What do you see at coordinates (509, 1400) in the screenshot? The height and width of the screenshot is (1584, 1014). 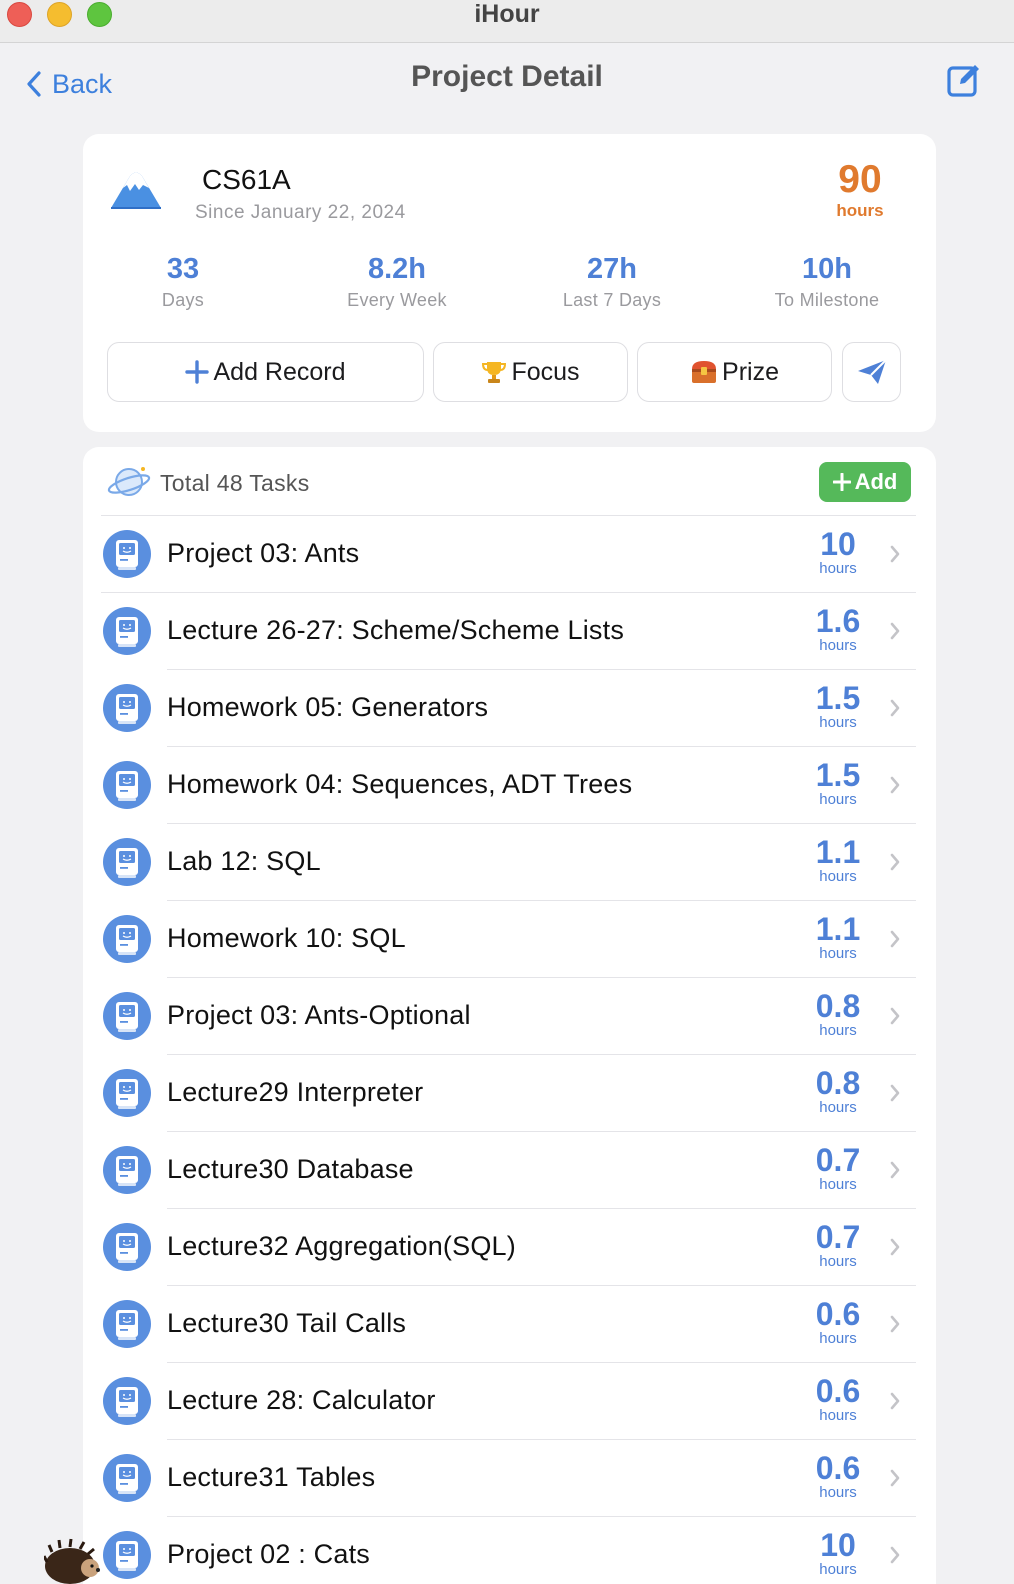 I see `task-row: Lecture 28: Calculator 0.6 hours` at bounding box center [509, 1400].